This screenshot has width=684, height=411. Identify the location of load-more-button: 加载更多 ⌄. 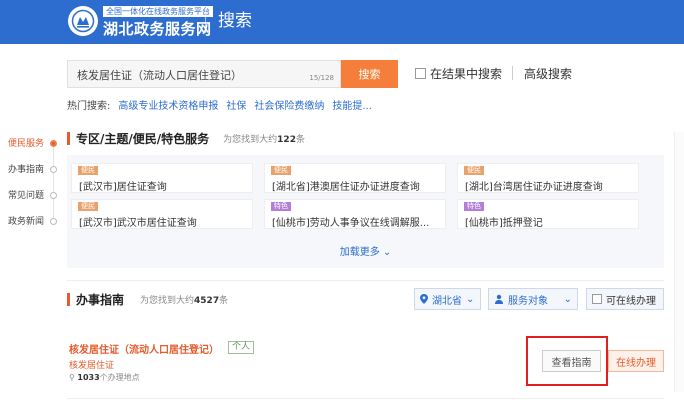
(365, 250).